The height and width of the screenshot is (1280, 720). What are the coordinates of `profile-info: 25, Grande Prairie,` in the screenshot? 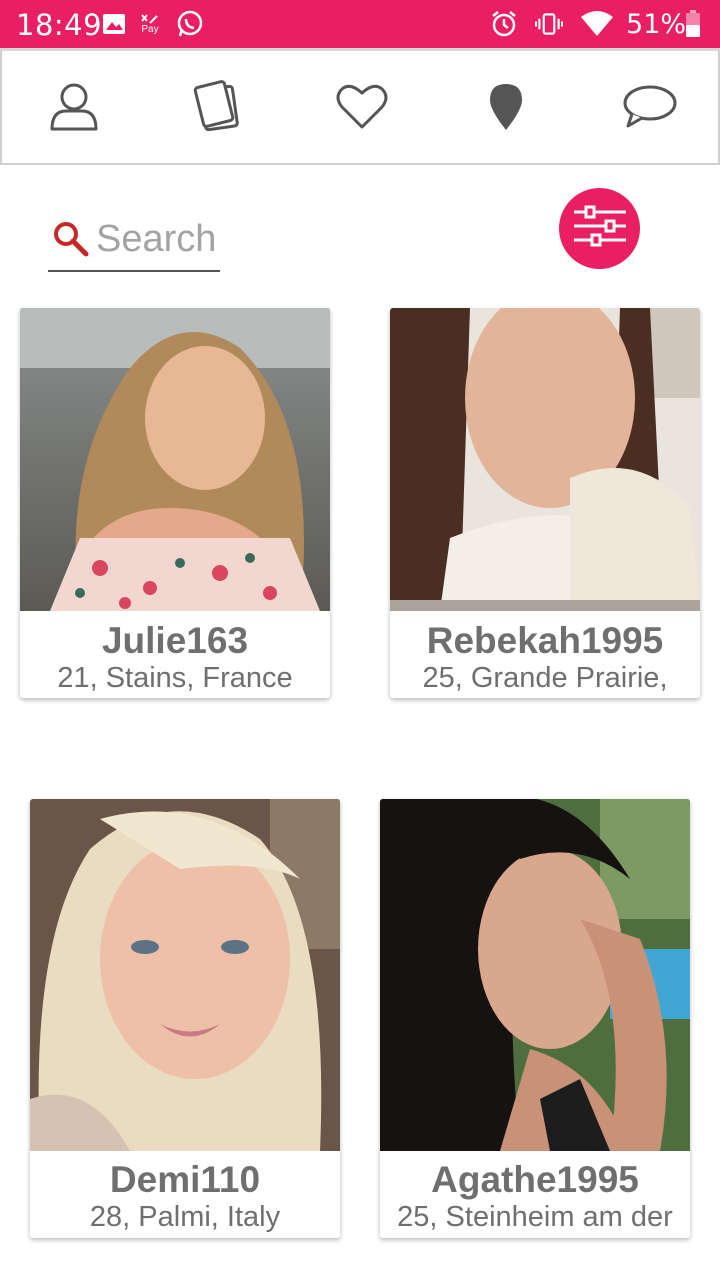 It's located at (545, 678).